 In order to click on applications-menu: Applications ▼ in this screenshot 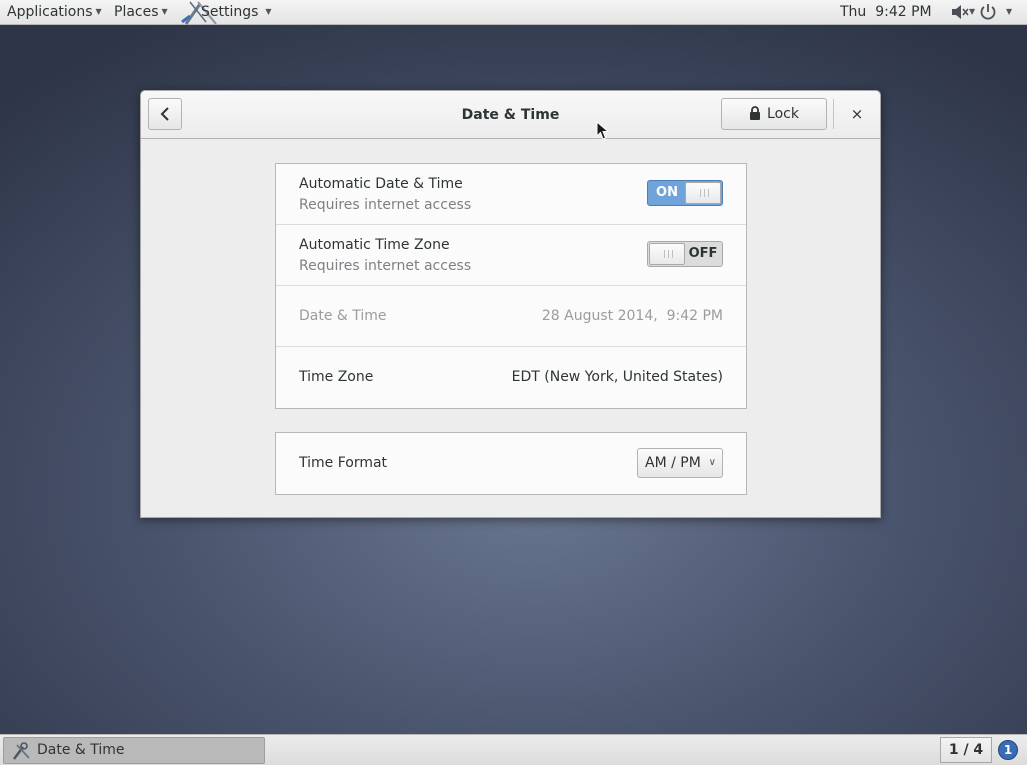, I will do `click(54, 12)`.